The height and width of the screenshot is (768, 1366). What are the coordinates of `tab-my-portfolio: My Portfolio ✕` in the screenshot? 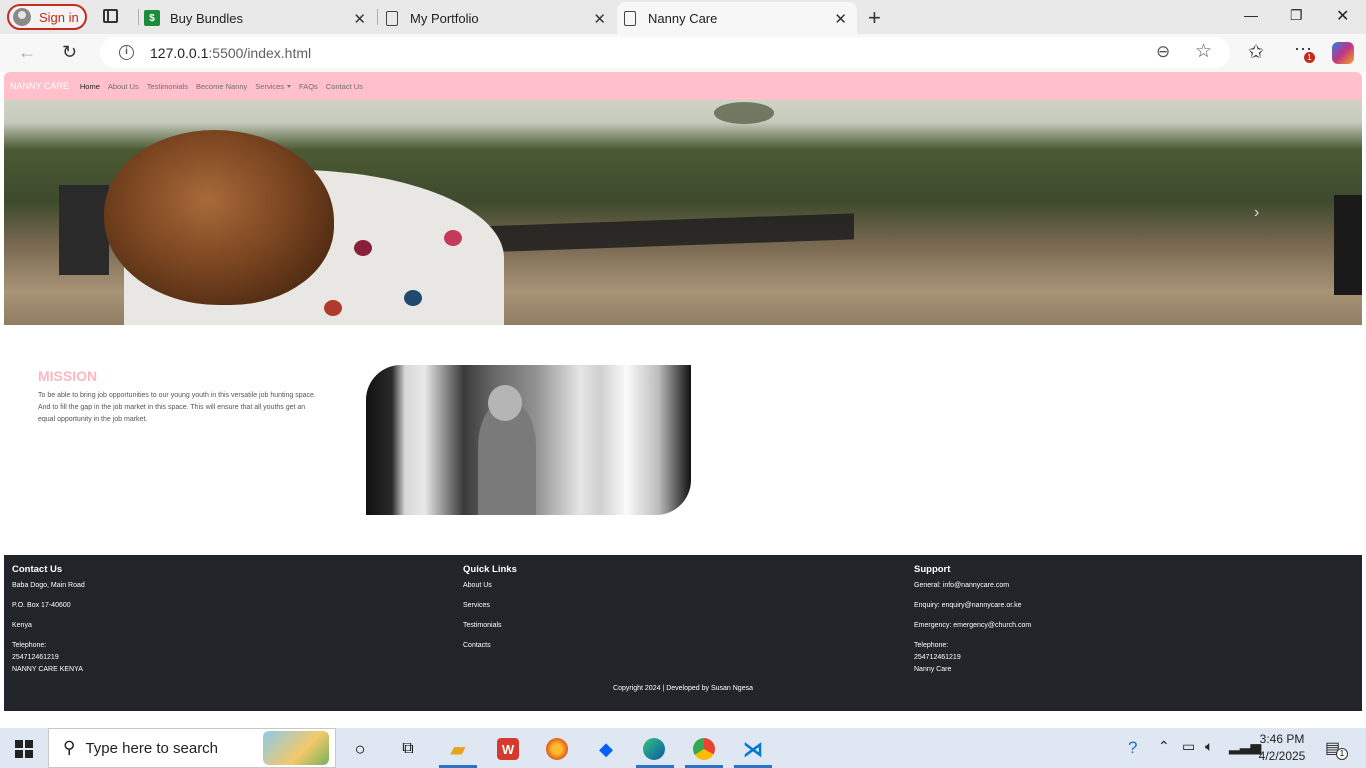 It's located at (500, 18).